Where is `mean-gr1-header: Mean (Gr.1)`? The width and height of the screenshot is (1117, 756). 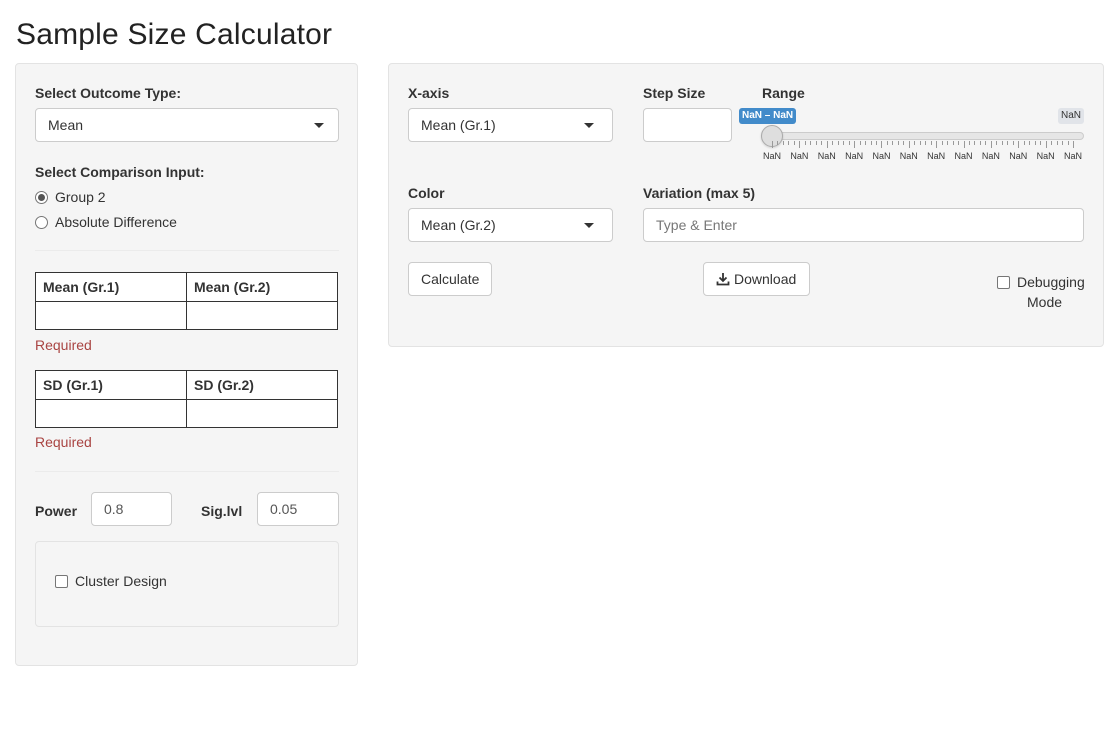 mean-gr1-header: Mean (Gr.1) is located at coordinates (111, 287).